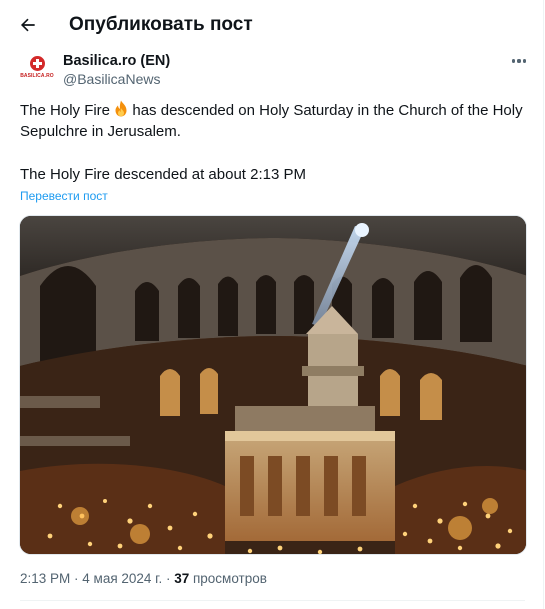 Image resolution: width=545 pixels, height=609 pixels. I want to click on more-dots-icon, so click(514, 61).